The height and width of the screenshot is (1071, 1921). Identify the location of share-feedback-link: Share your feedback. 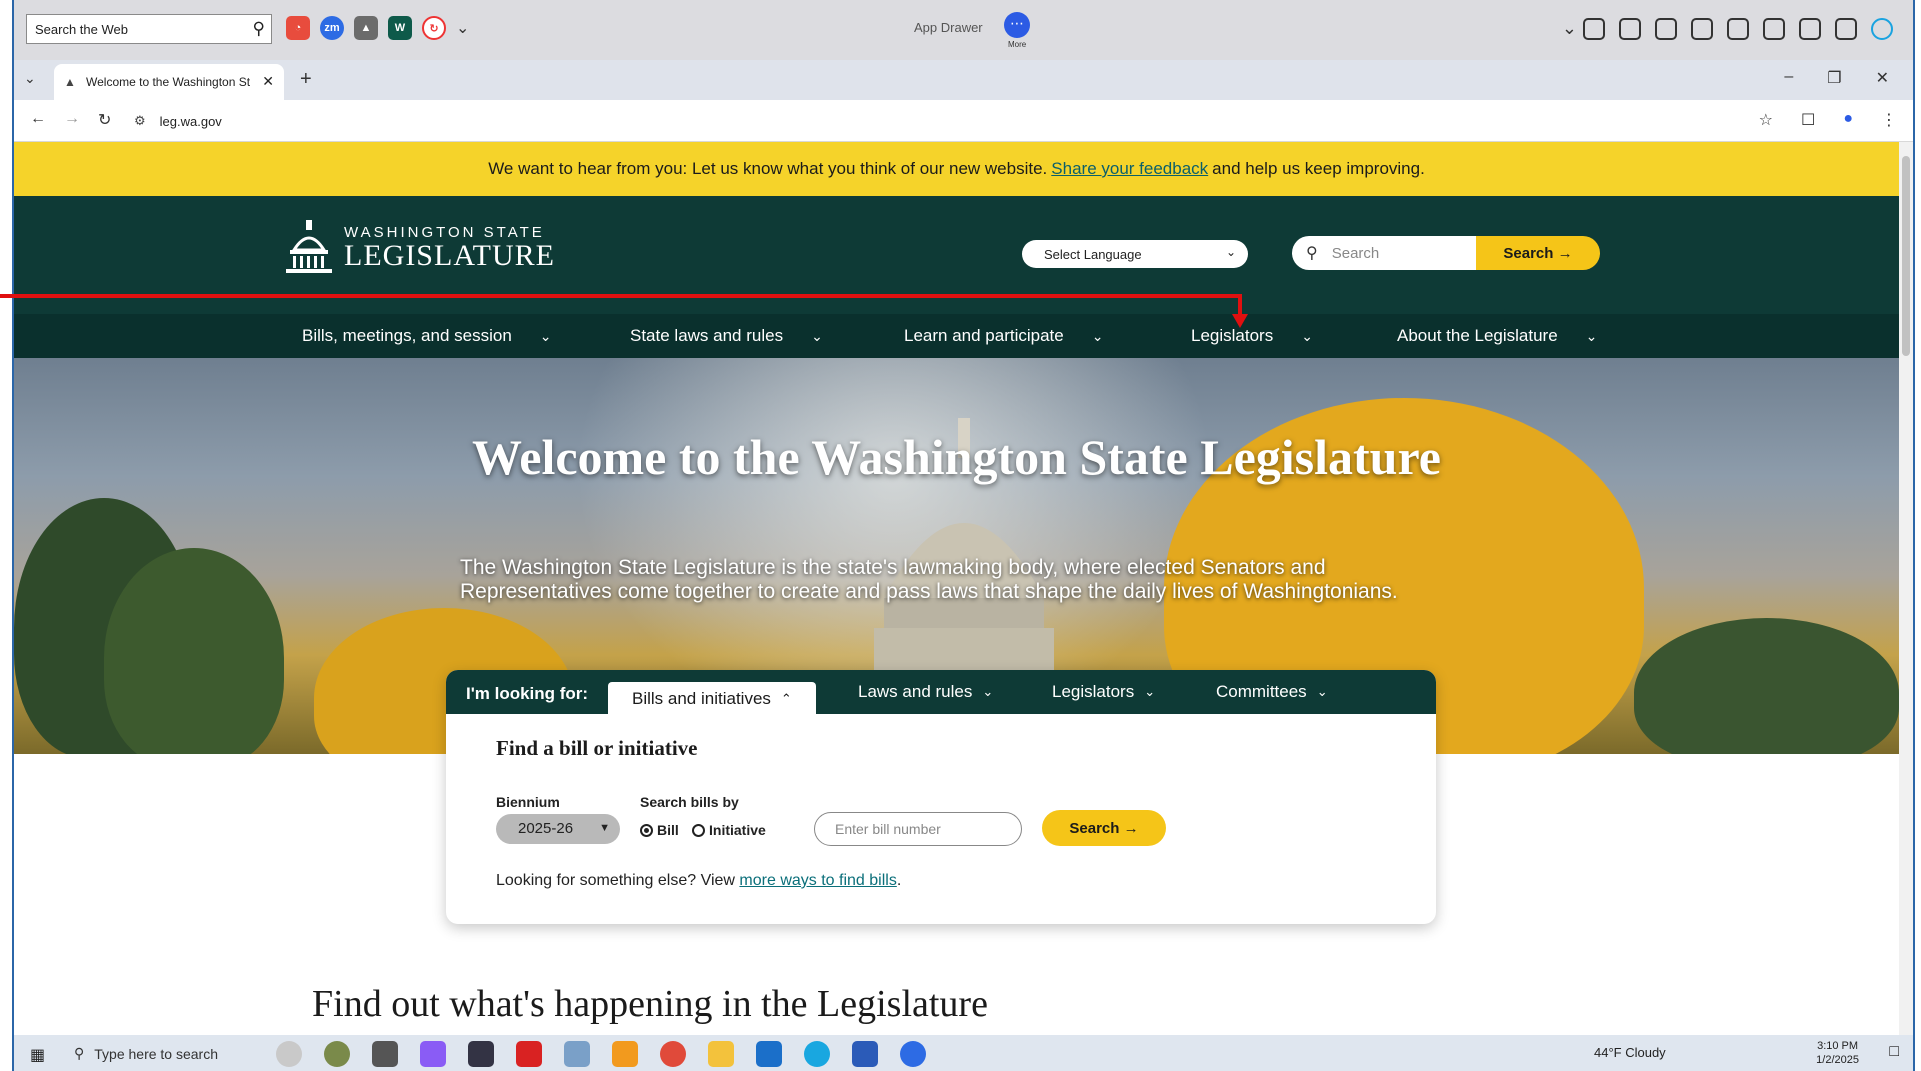
(1129, 169).